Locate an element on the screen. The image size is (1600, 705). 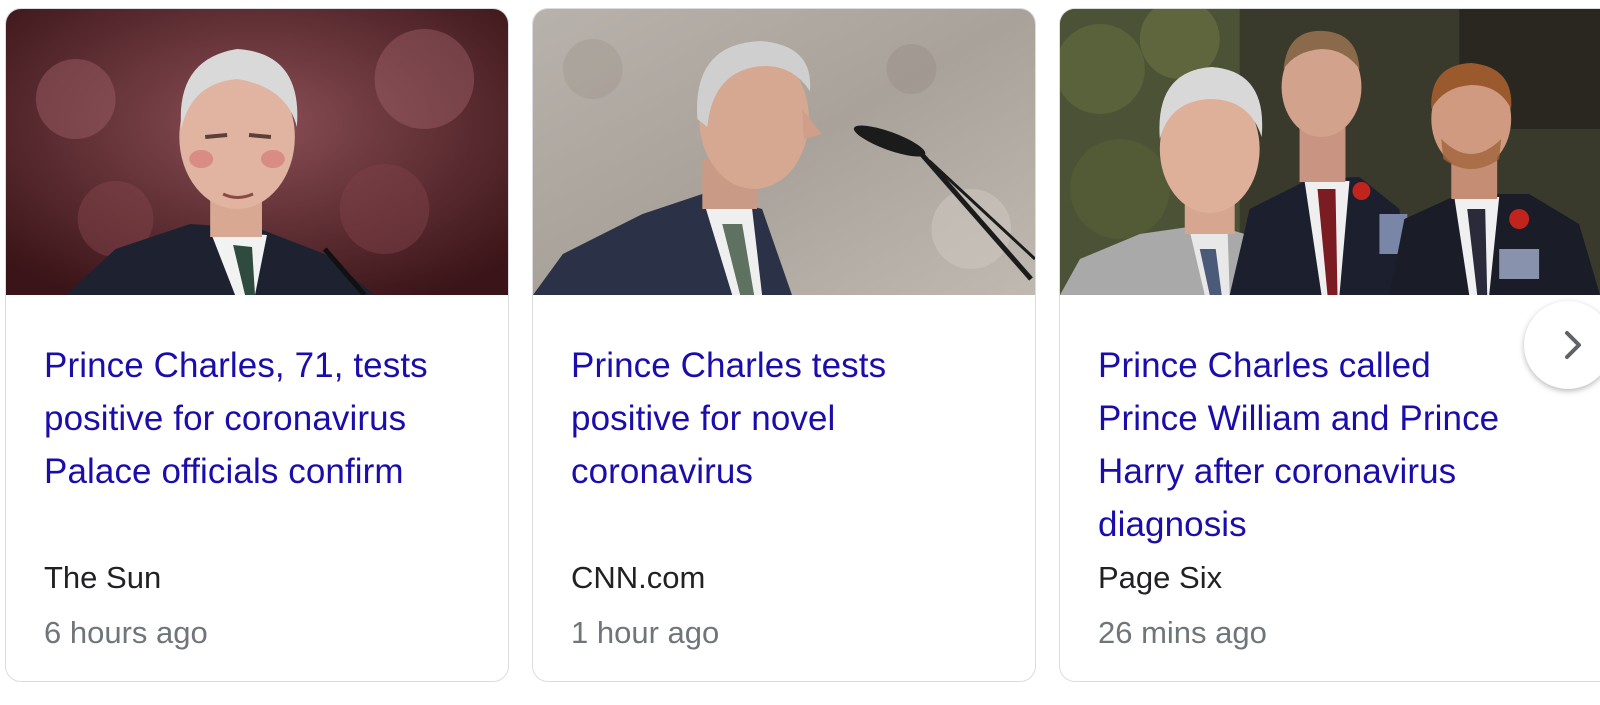
chevron-right-icon is located at coordinates (1573, 345).